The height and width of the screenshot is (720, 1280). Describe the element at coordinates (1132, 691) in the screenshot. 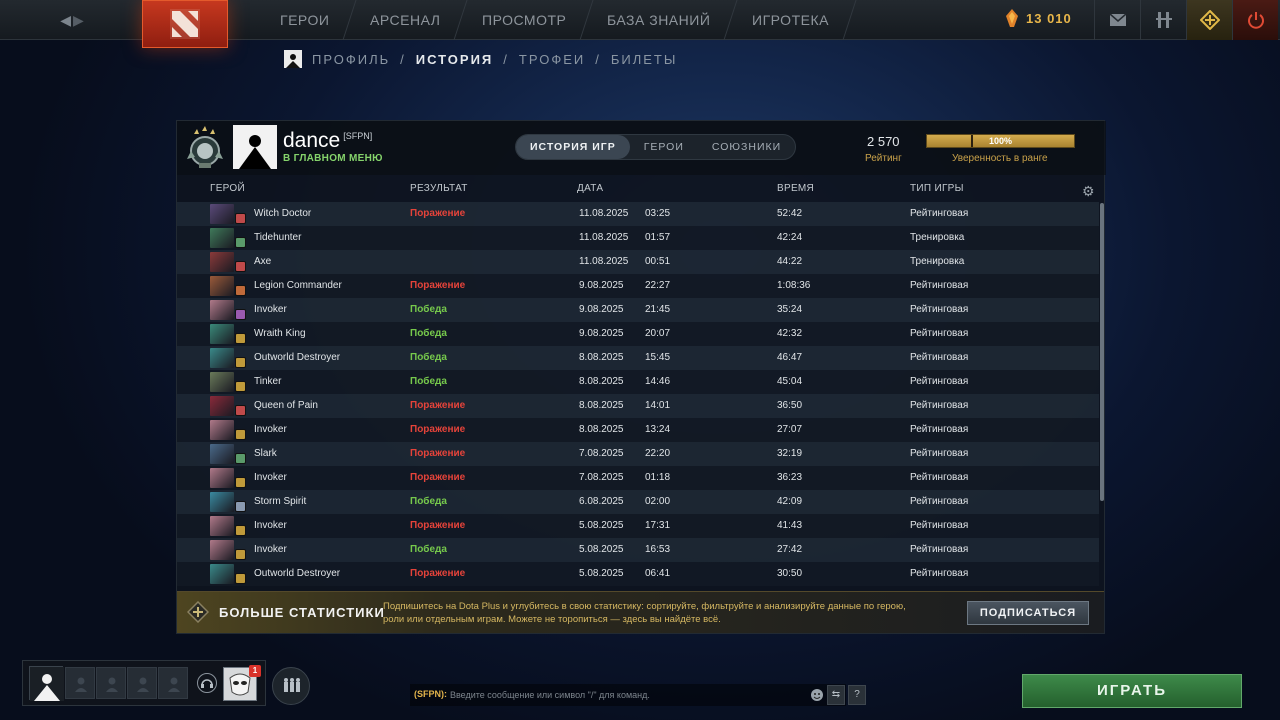

I see `play-button: ИГРАТЬ` at that location.